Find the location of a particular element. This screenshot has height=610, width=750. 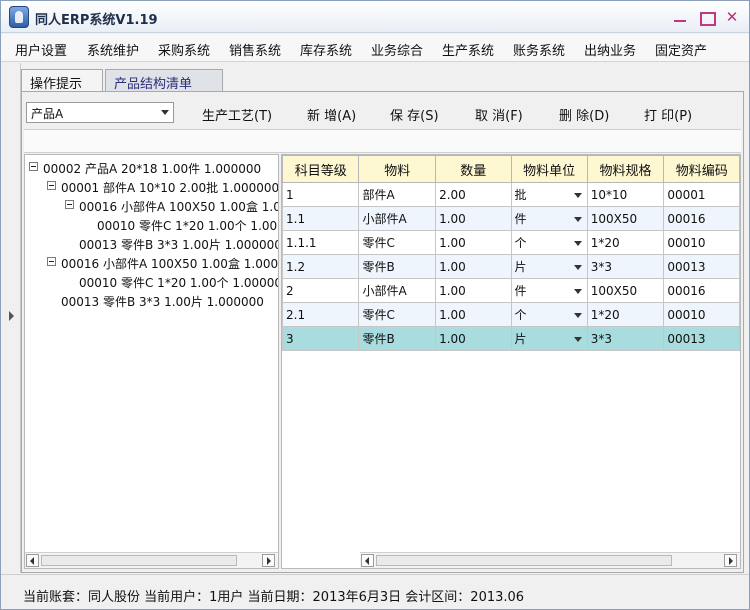

process-button: 生产工艺(T) is located at coordinates (237, 114).